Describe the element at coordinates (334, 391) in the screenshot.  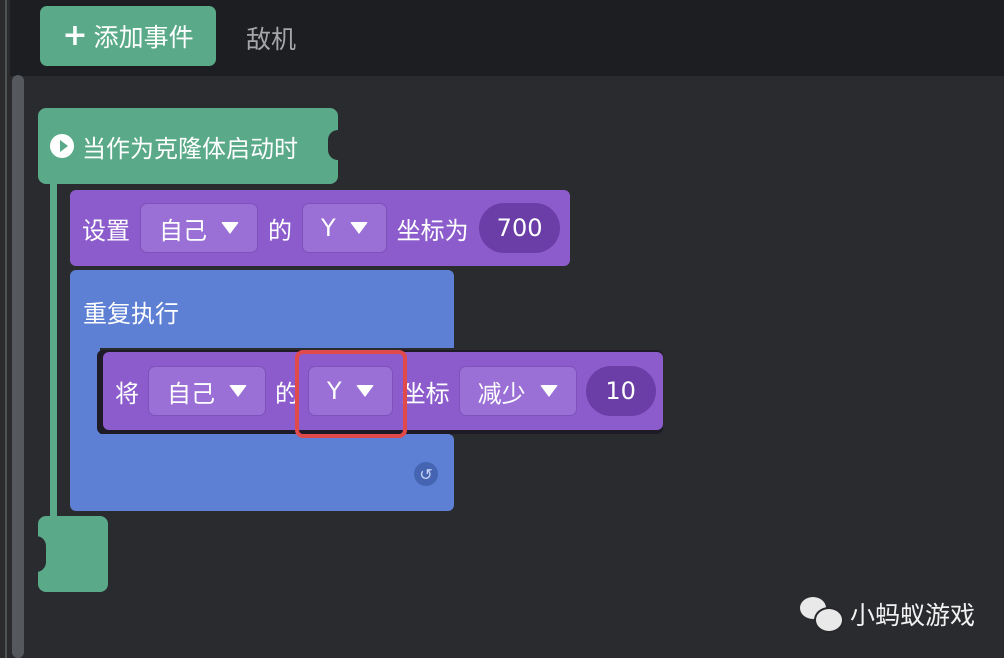
I see `change-axis-value: Y` at that location.